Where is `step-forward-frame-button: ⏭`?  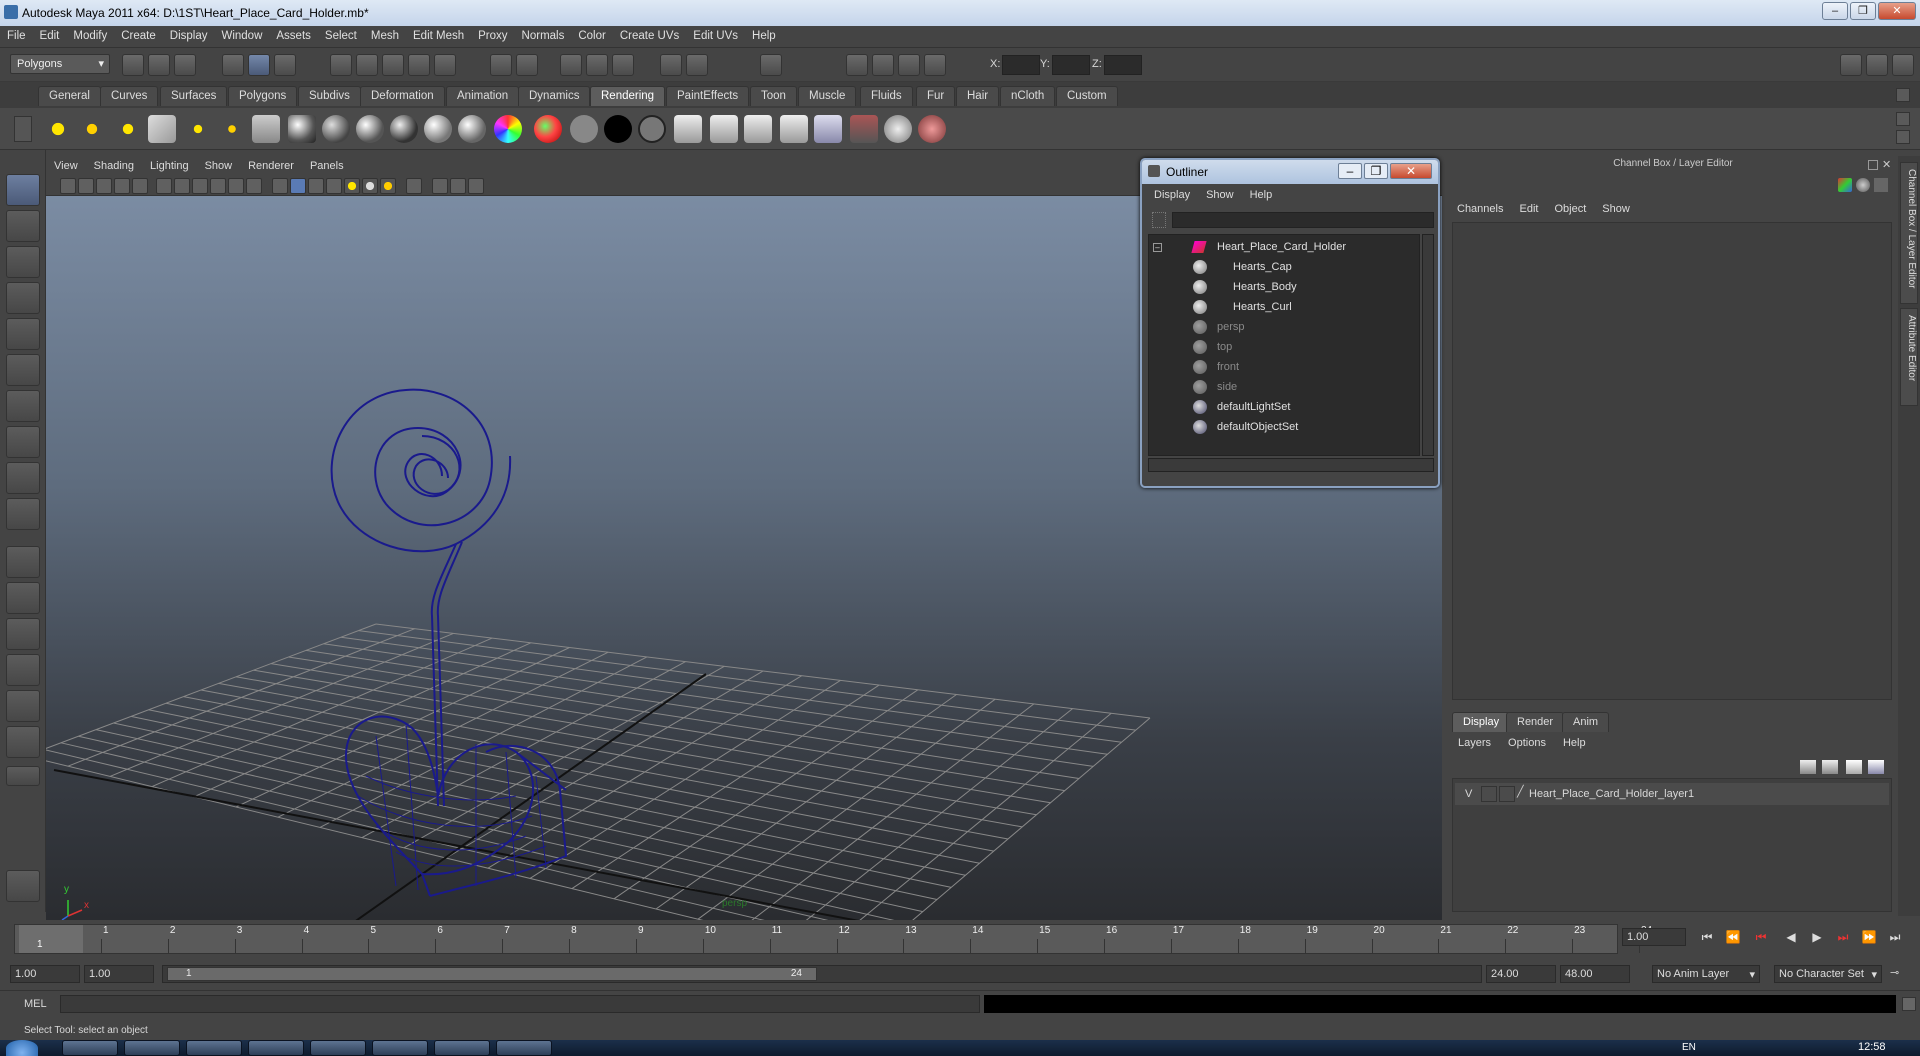
step-forward-frame-button: ⏭ is located at coordinates (1843, 939).